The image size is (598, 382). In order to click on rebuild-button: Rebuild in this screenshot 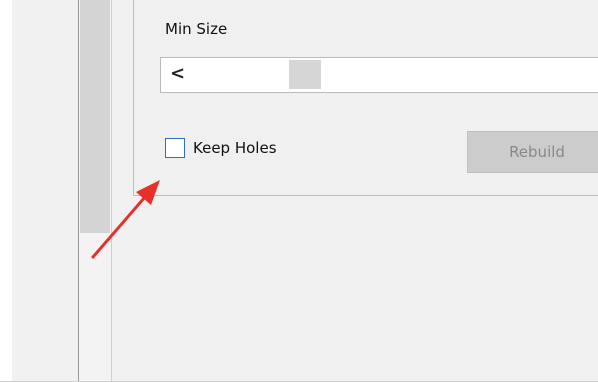, I will do `click(532, 152)`.